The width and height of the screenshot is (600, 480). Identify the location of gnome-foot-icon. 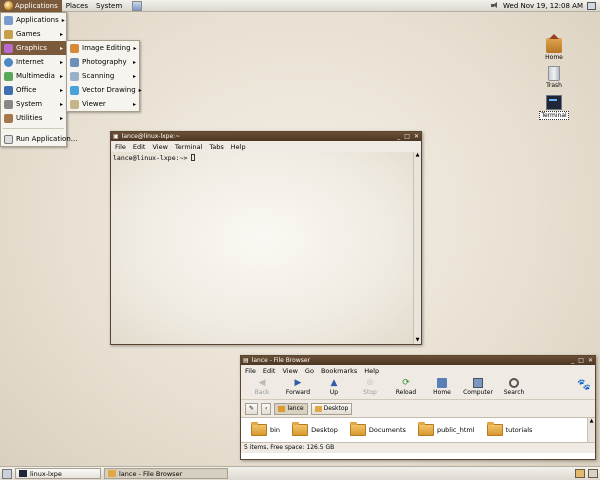
(8, 5).